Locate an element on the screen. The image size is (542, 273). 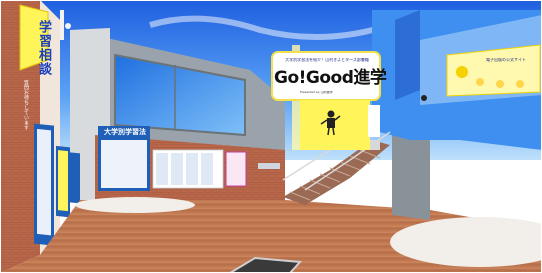
board-title: 大学別学習法 is located at coordinates (125, 132).